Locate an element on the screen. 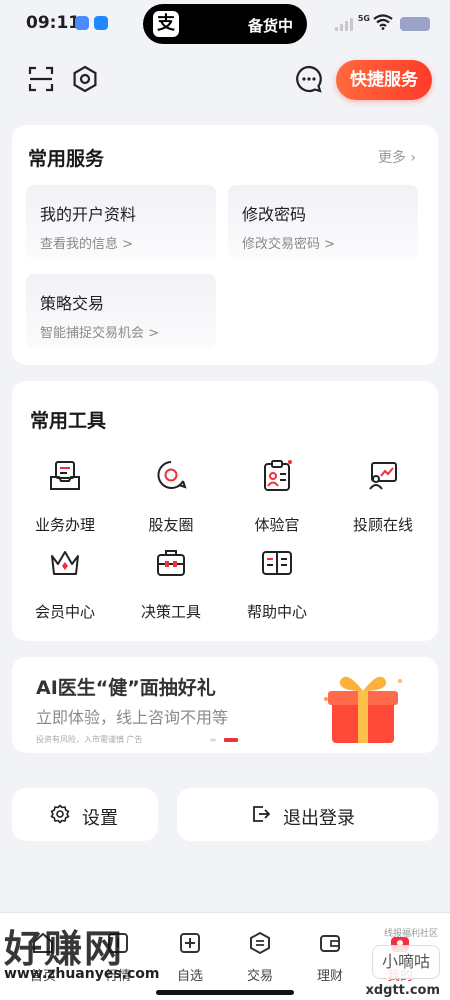  settings-button: 设置 is located at coordinates (85, 814).